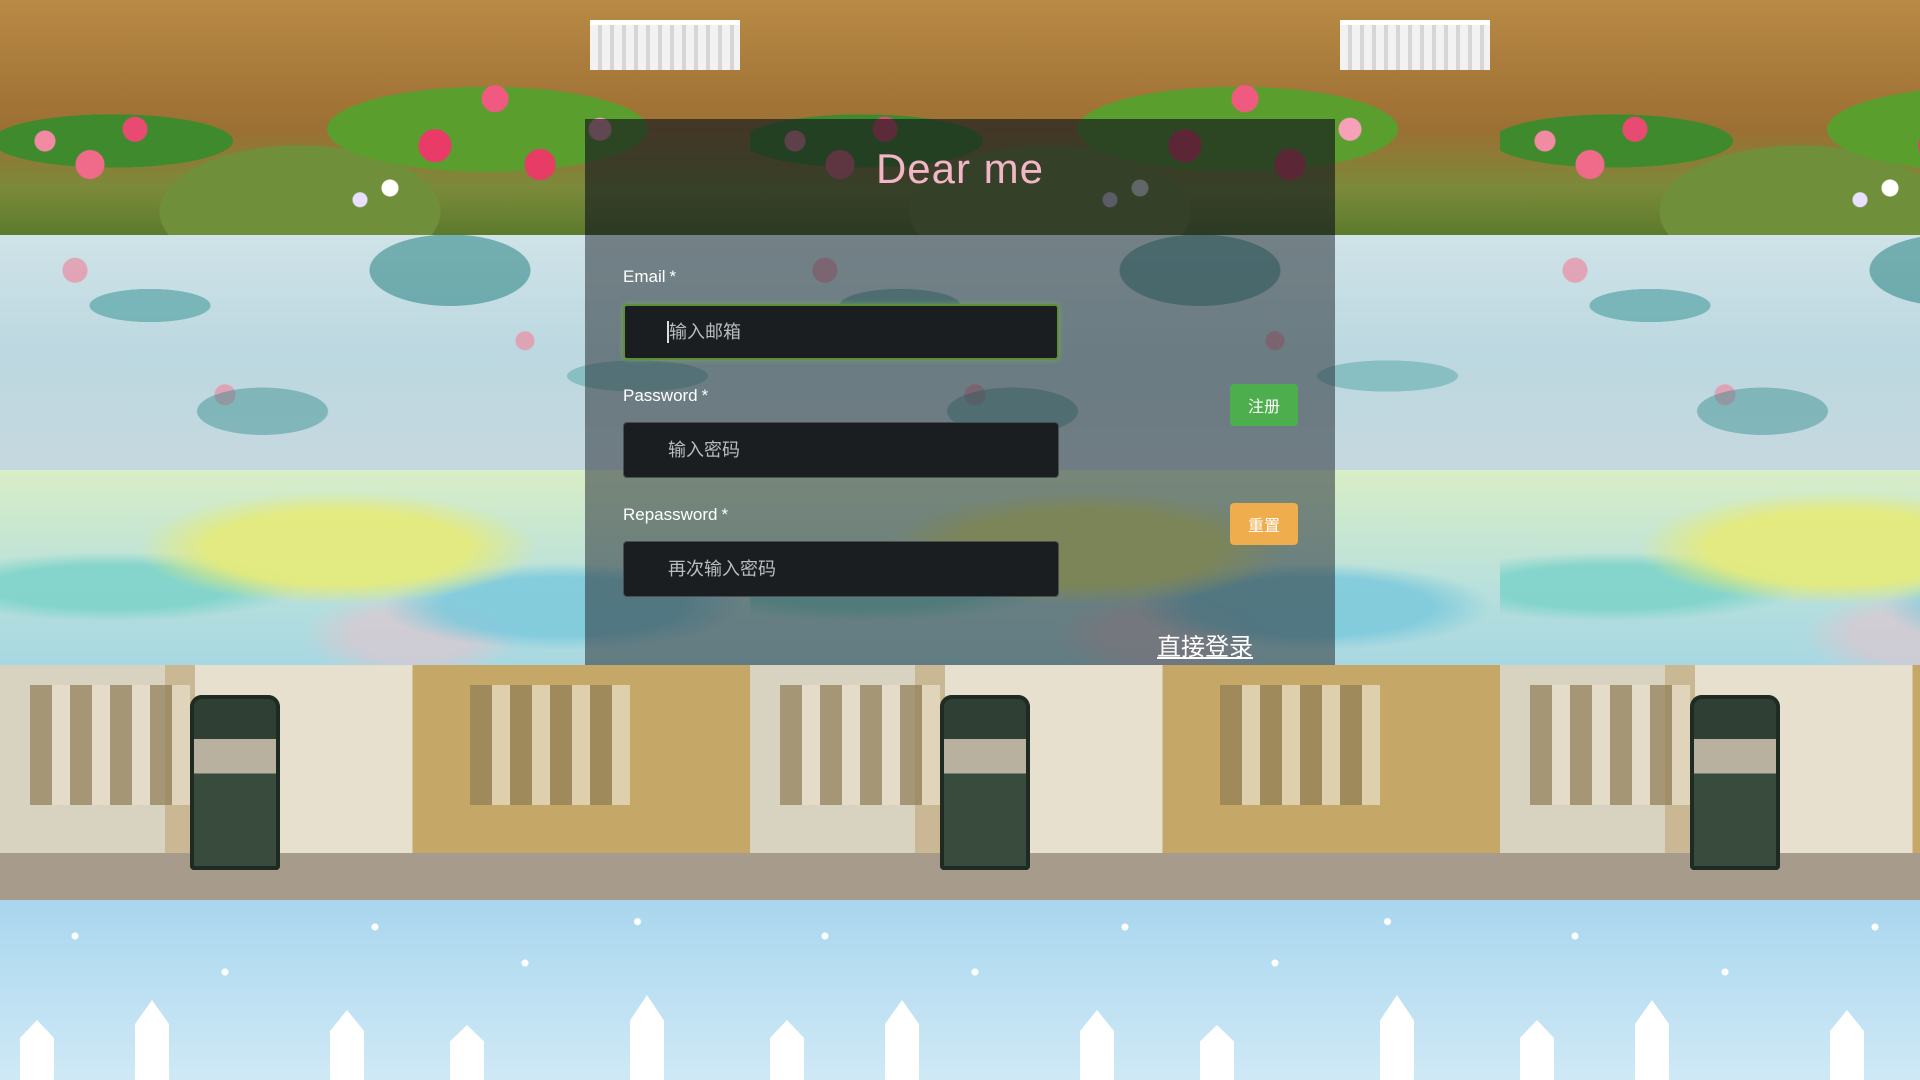 The height and width of the screenshot is (1080, 1920). I want to click on password-required-mark: *, so click(705, 395).